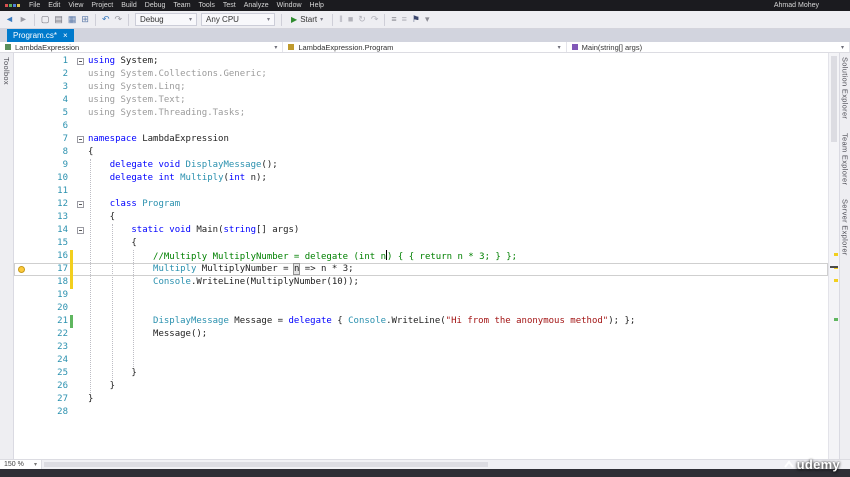 Image resolution: width=850 pixels, height=477 pixels. Describe the element at coordinates (421, 360) in the screenshot. I see `code-line-24: 24` at that location.